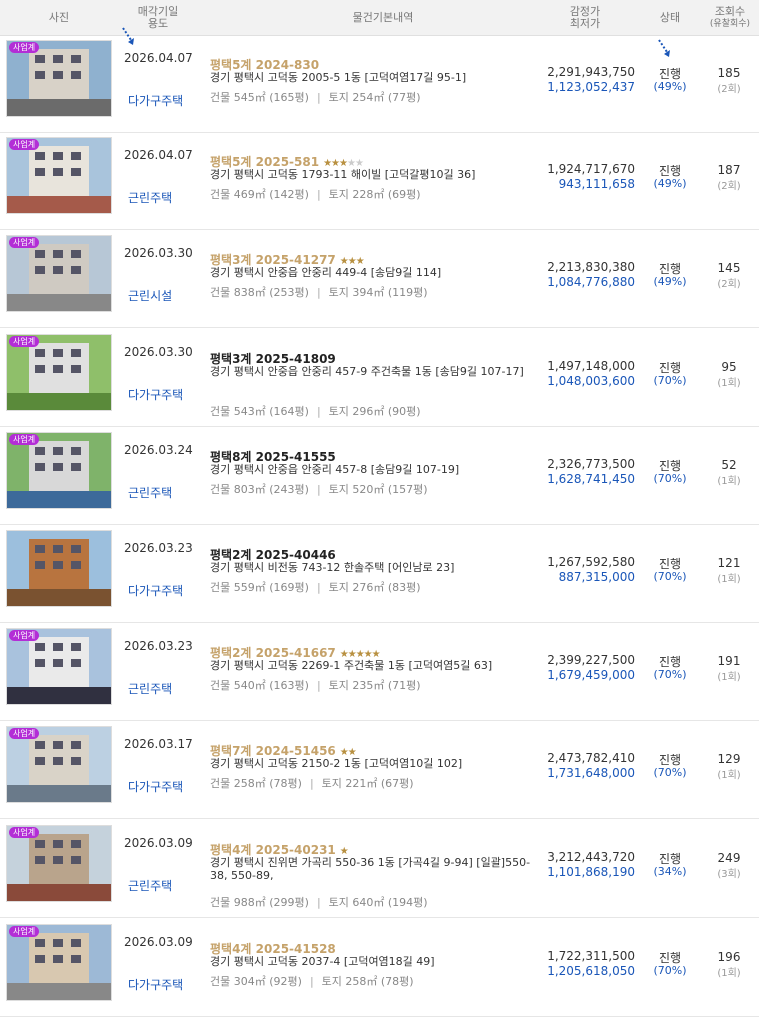 This screenshot has width=759, height=1017. Describe the element at coordinates (259, 685) in the screenshot. I see `building-area: 건물 540㎡ (163평)` at that location.